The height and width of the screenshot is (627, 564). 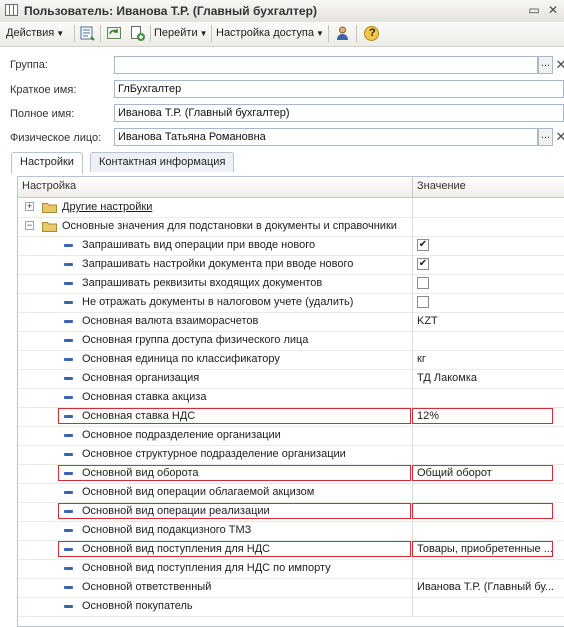 I want to click on setting-value: KZT, so click(x=487, y=321).